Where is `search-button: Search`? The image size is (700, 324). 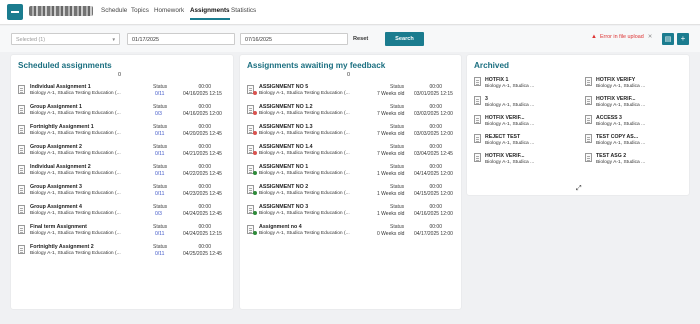
search-button: Search is located at coordinates (404, 39).